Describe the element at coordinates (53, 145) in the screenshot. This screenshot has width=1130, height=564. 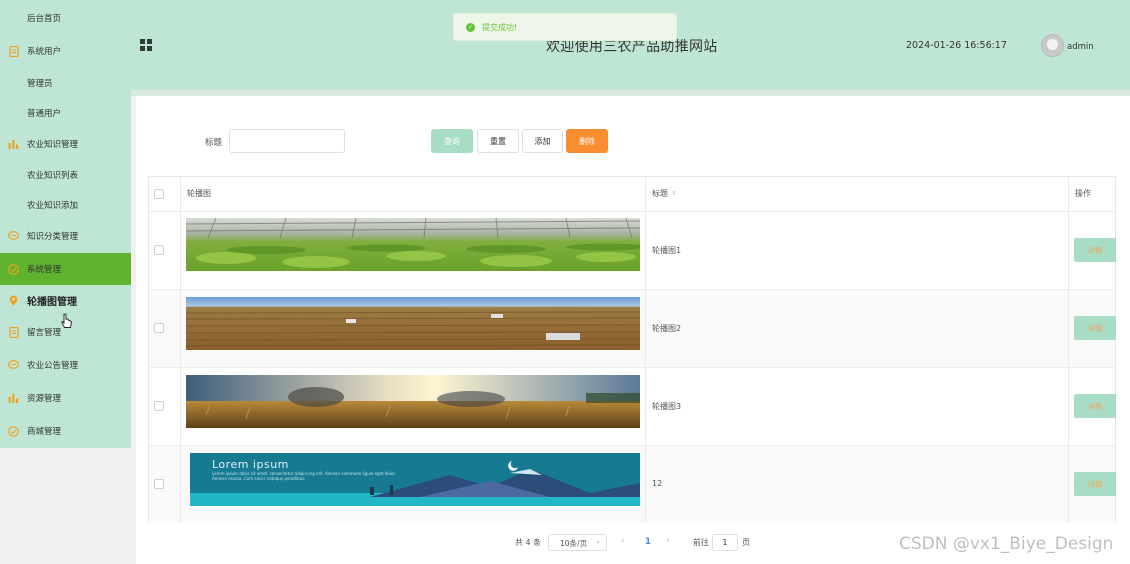
I see `sidebar-item-label: 农业知识管理` at that location.